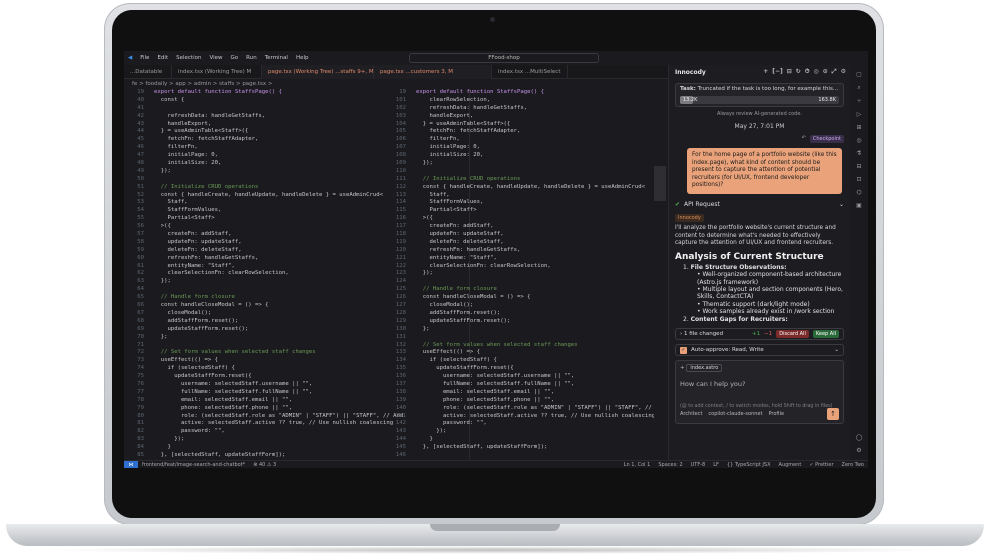 The height and width of the screenshot is (558, 990). I want to click on code-line: 110, so click(520, 172).